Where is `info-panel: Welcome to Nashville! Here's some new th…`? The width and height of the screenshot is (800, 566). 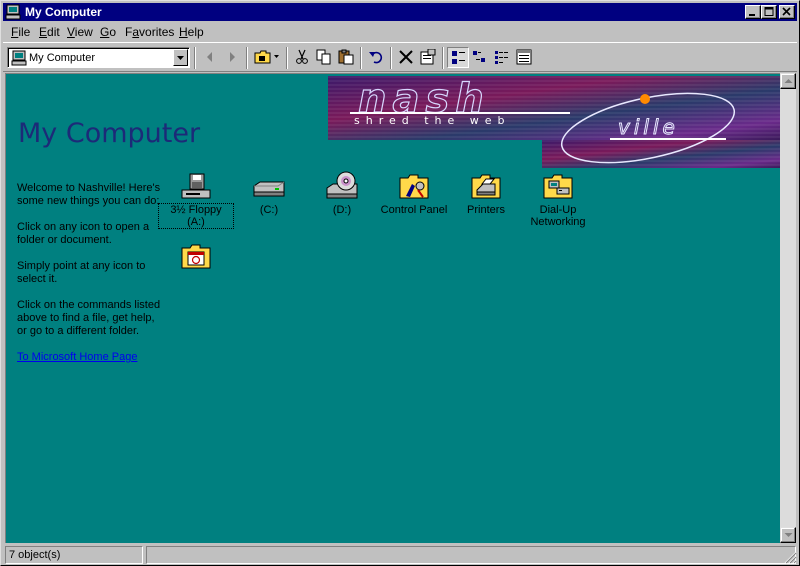 info-panel: Welcome to Nashville! Here's some new th… is located at coordinates (92, 273).